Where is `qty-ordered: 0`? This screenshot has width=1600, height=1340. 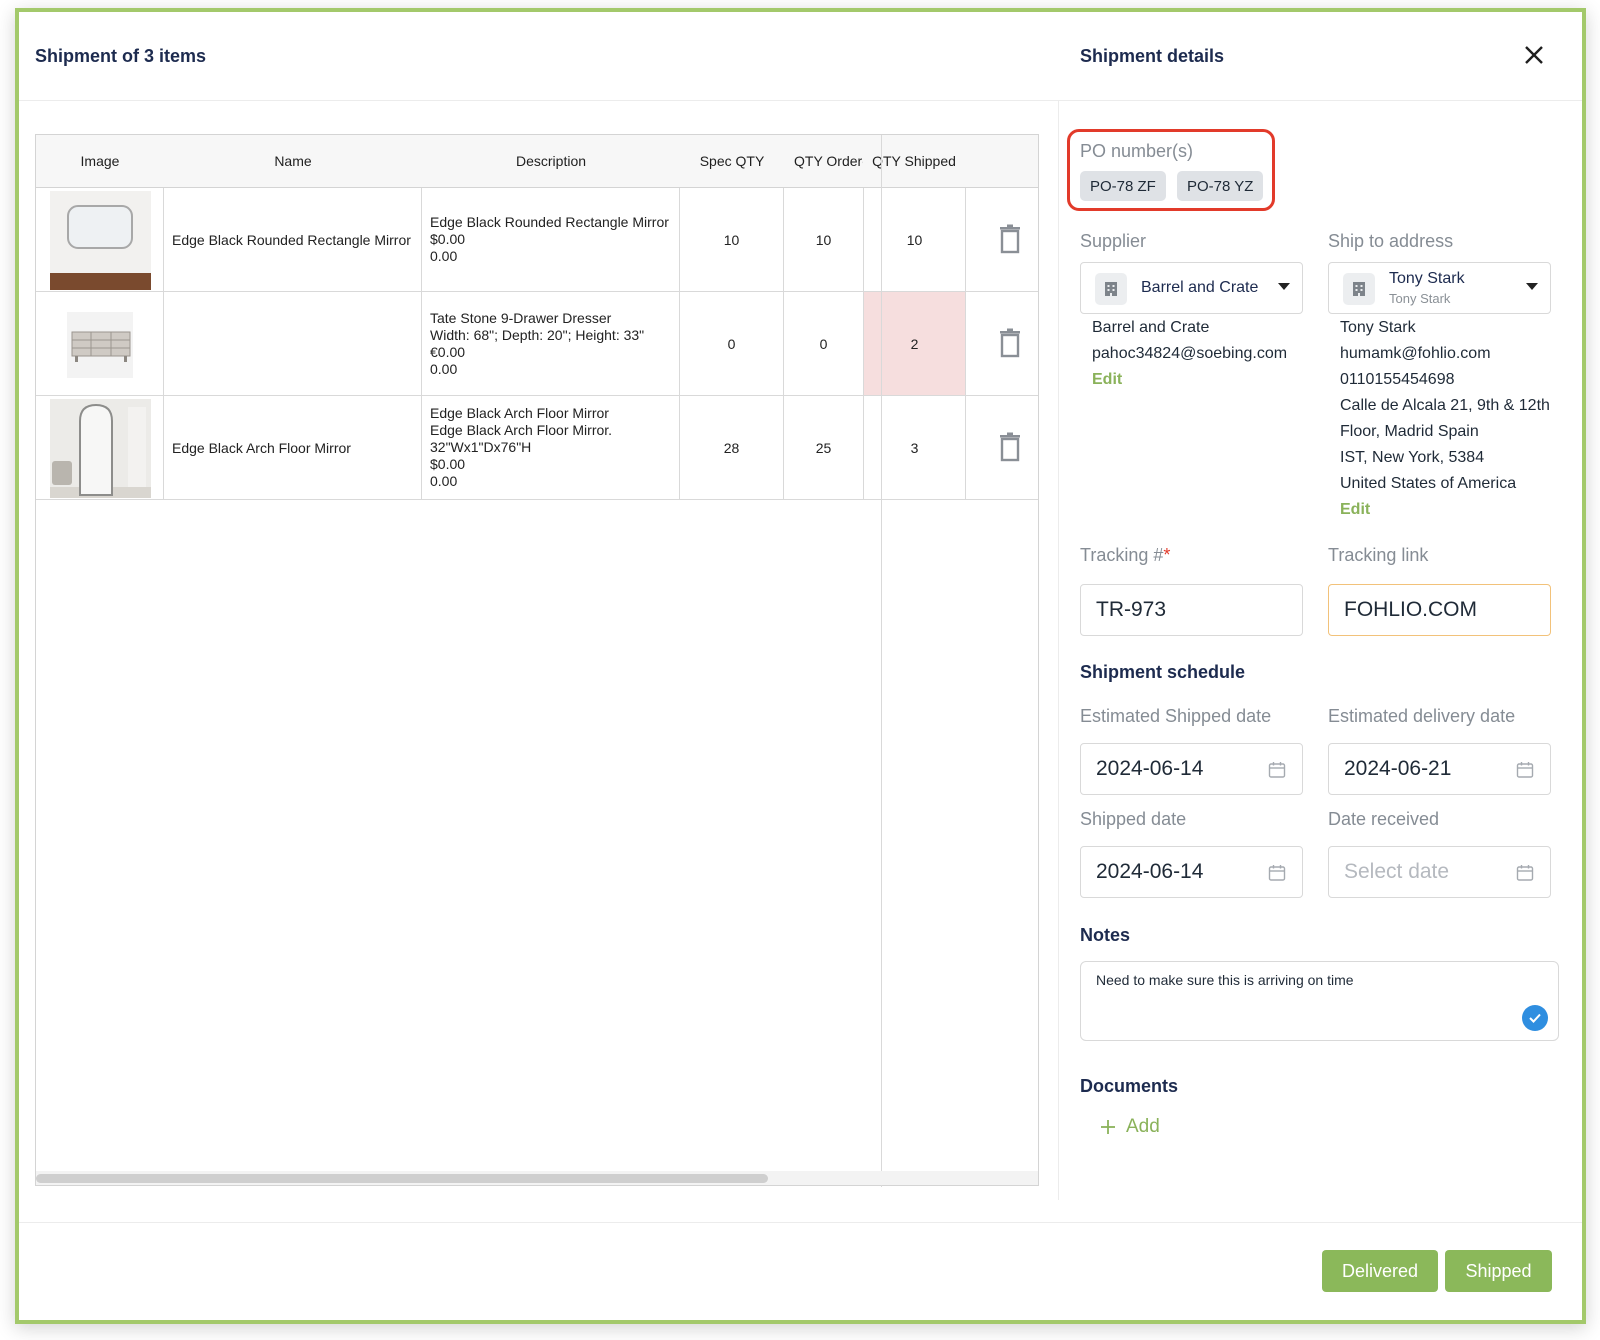 qty-ordered: 0 is located at coordinates (824, 343).